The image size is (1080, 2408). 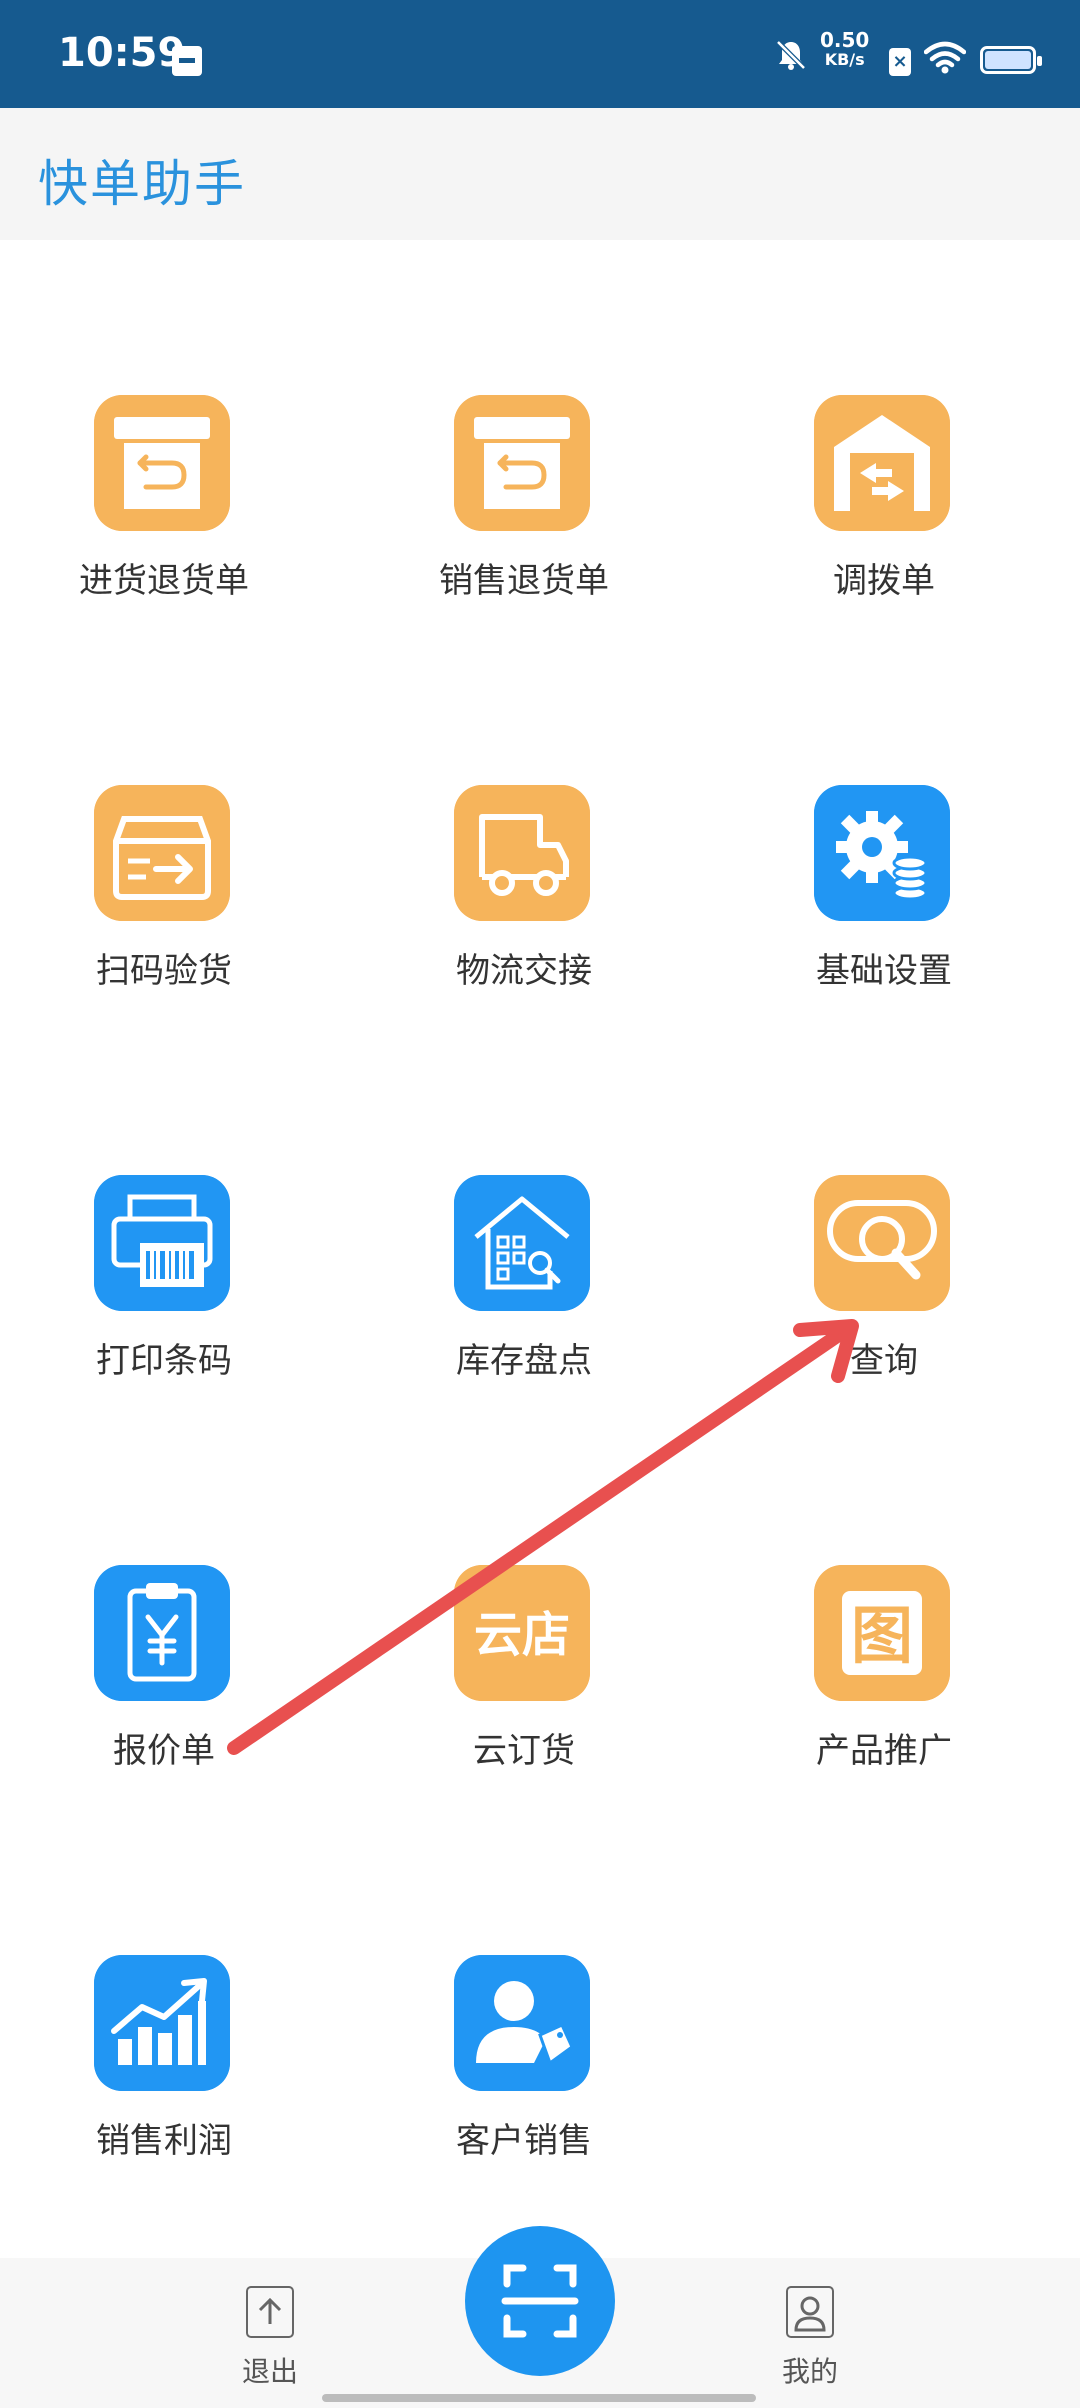 I want to click on user-icon, so click(x=810, y=2312).